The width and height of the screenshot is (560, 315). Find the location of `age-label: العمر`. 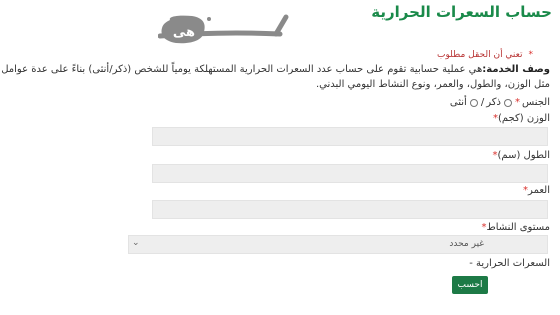

age-label: العمر is located at coordinates (539, 190).